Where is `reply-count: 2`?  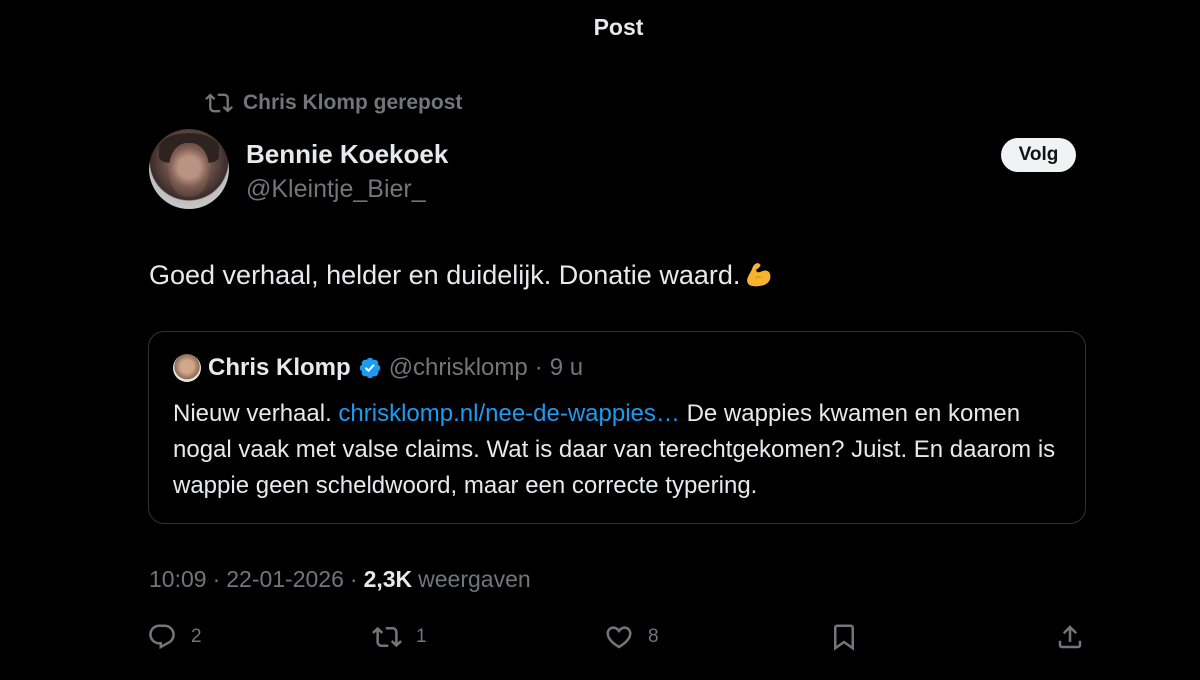 reply-count: 2 is located at coordinates (196, 636).